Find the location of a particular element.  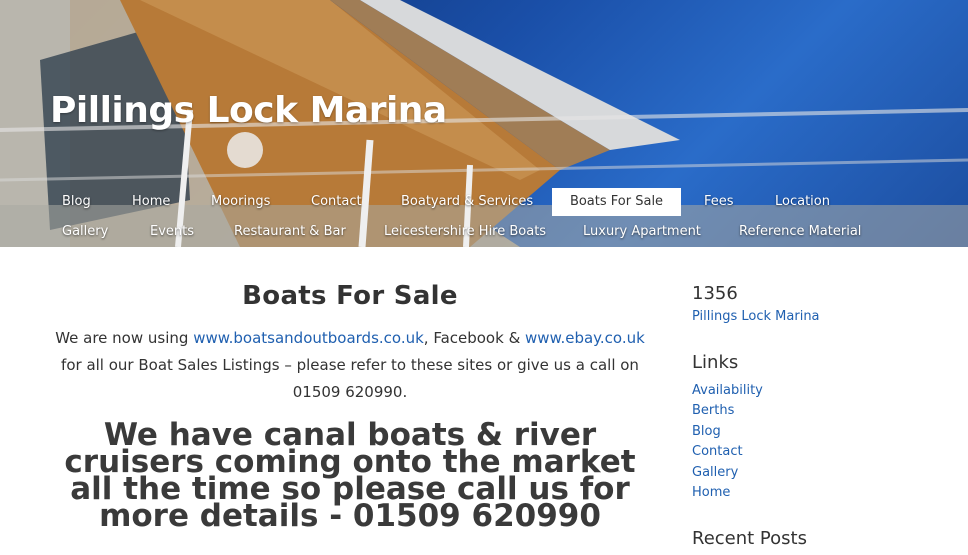

nav-item-restaurant-bar: Restaurant & Bar is located at coordinates (290, 232).